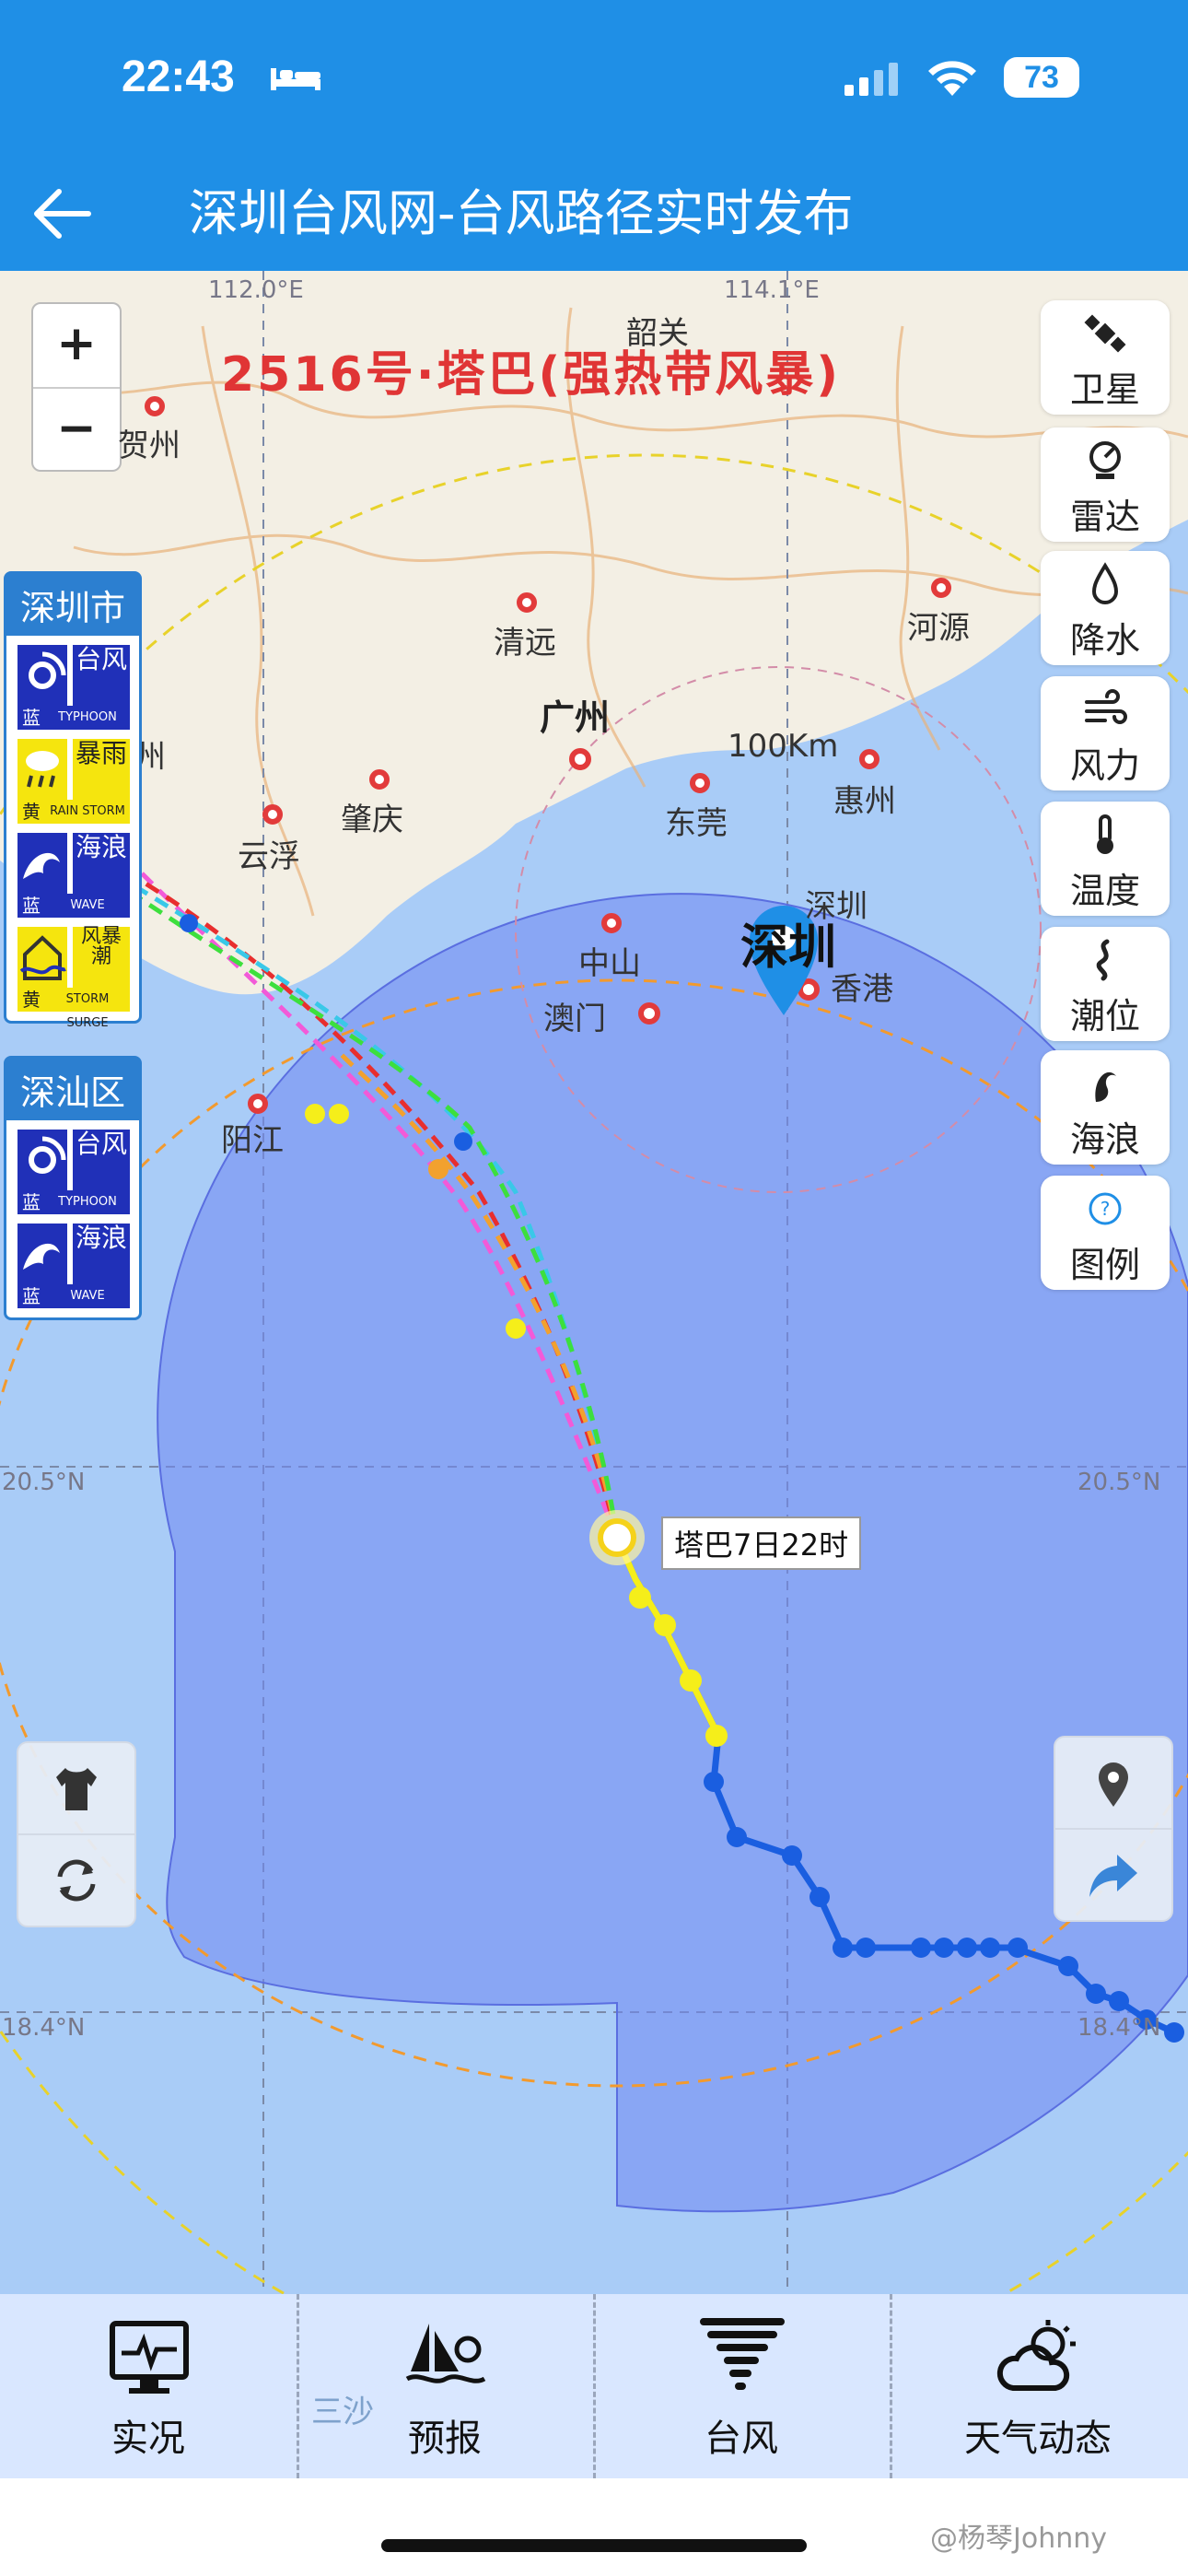  I want to click on warning-en: STORM SURGE, so click(87, 1009).